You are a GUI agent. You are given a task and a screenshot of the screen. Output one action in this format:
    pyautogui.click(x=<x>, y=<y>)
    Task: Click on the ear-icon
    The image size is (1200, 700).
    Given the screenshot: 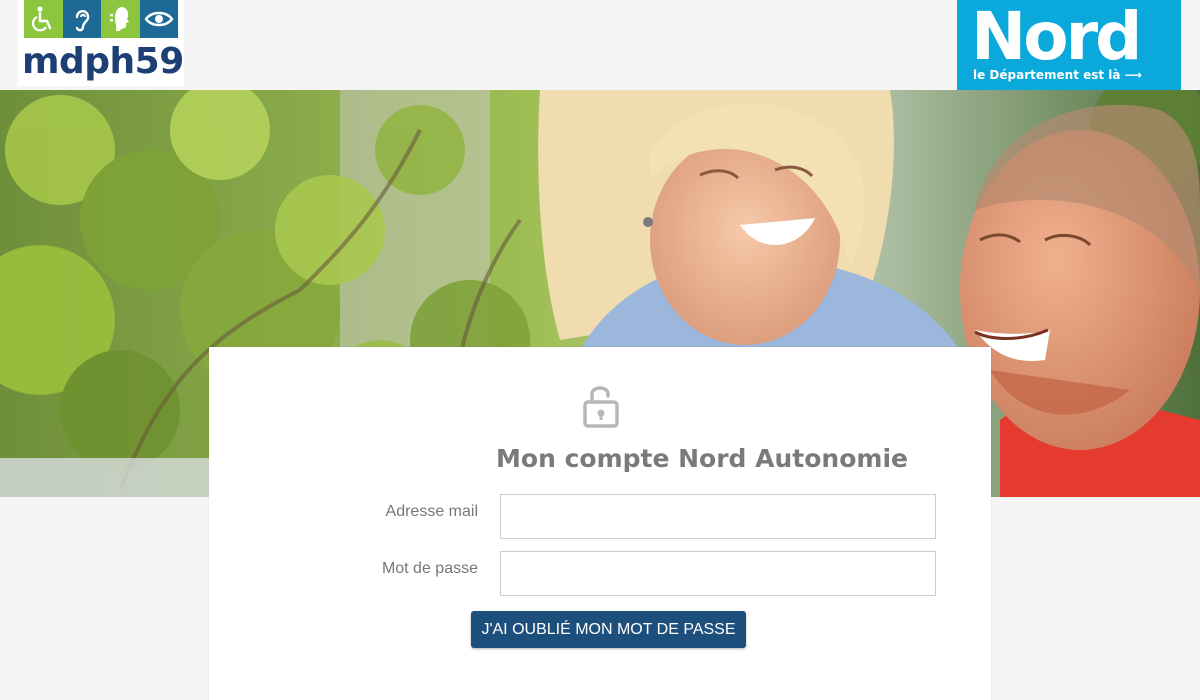 What is the action you would take?
    pyautogui.click(x=81, y=19)
    